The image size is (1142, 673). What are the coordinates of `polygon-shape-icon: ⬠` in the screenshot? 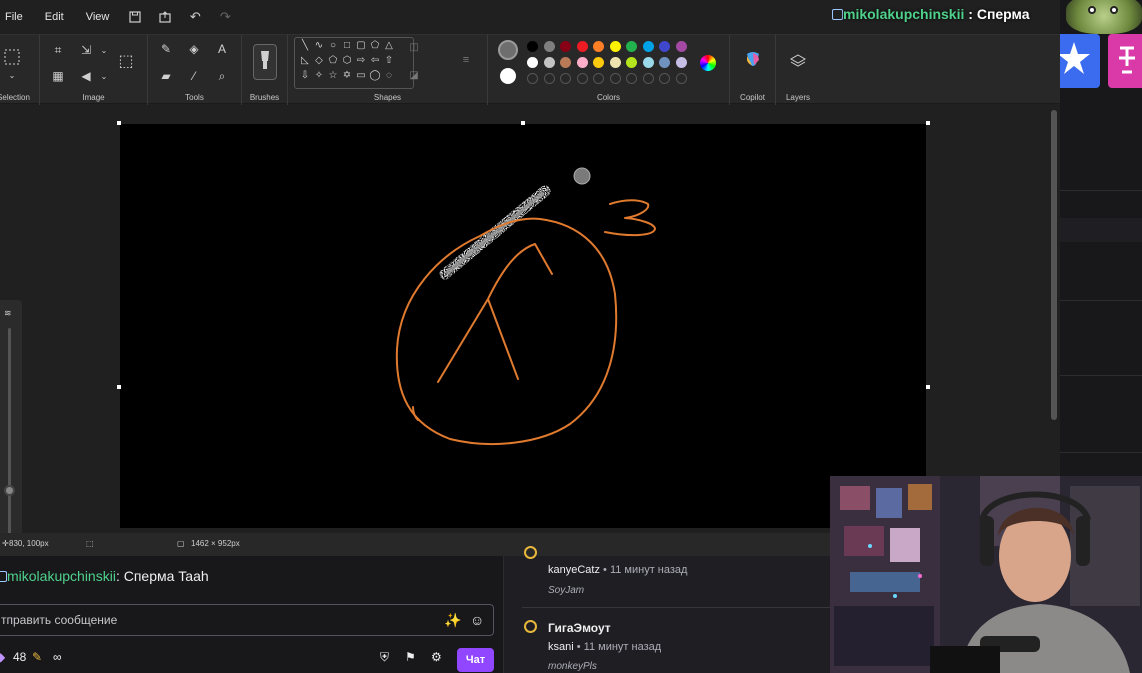 It's located at (375, 45).